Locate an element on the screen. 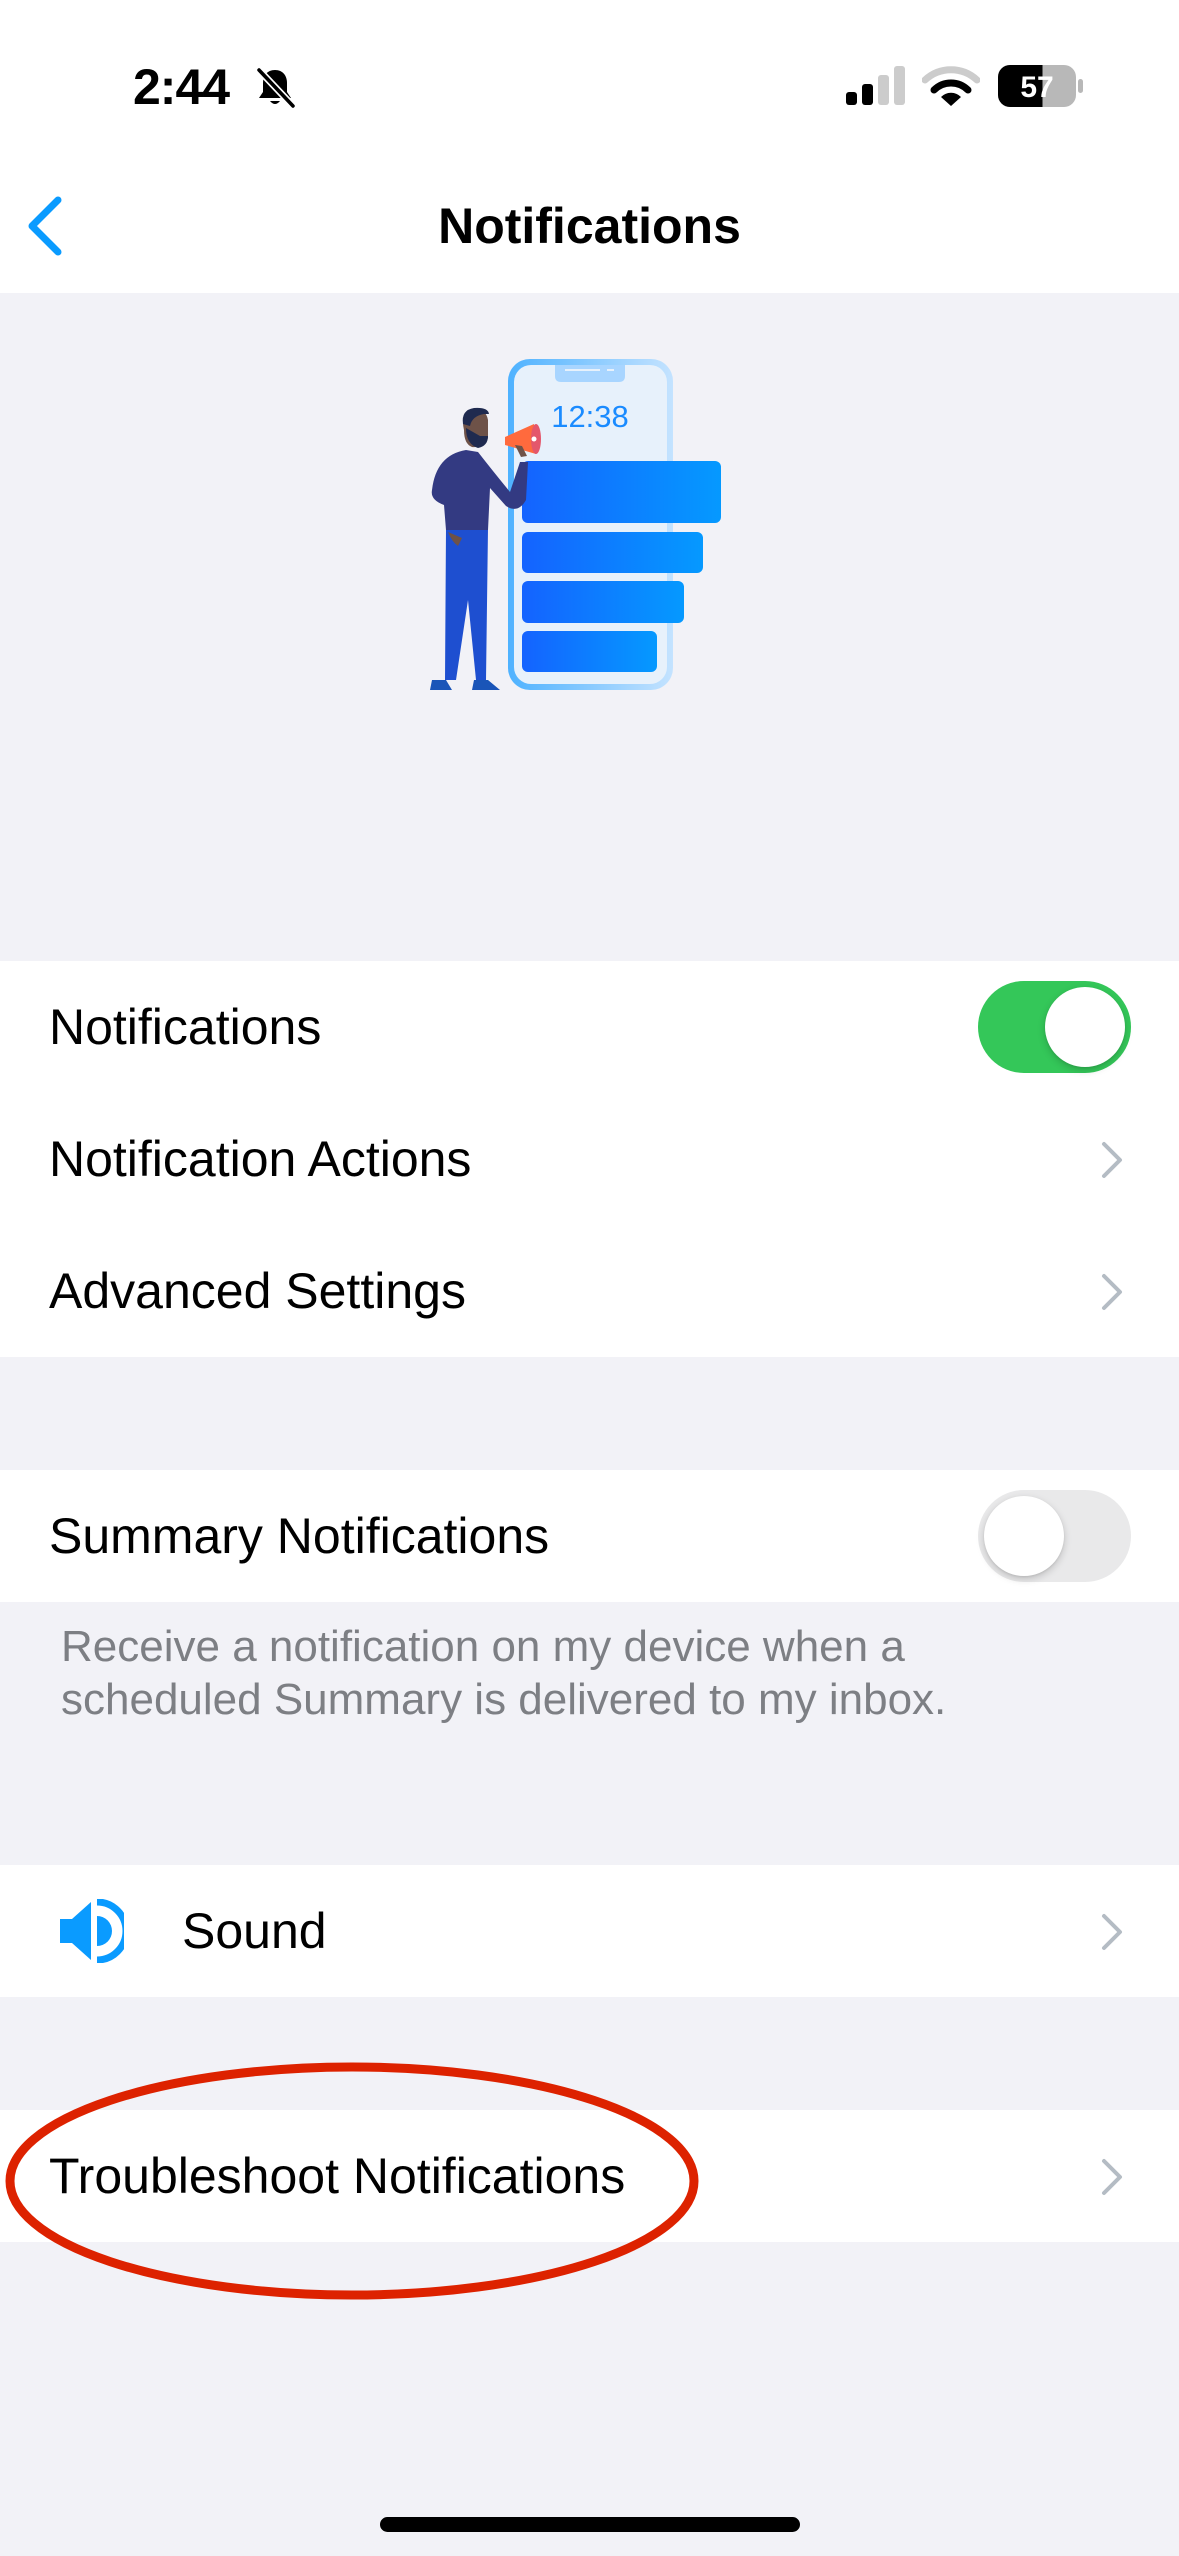 The height and width of the screenshot is (2556, 1179). sound-row: Sound is located at coordinates (589, 1931).